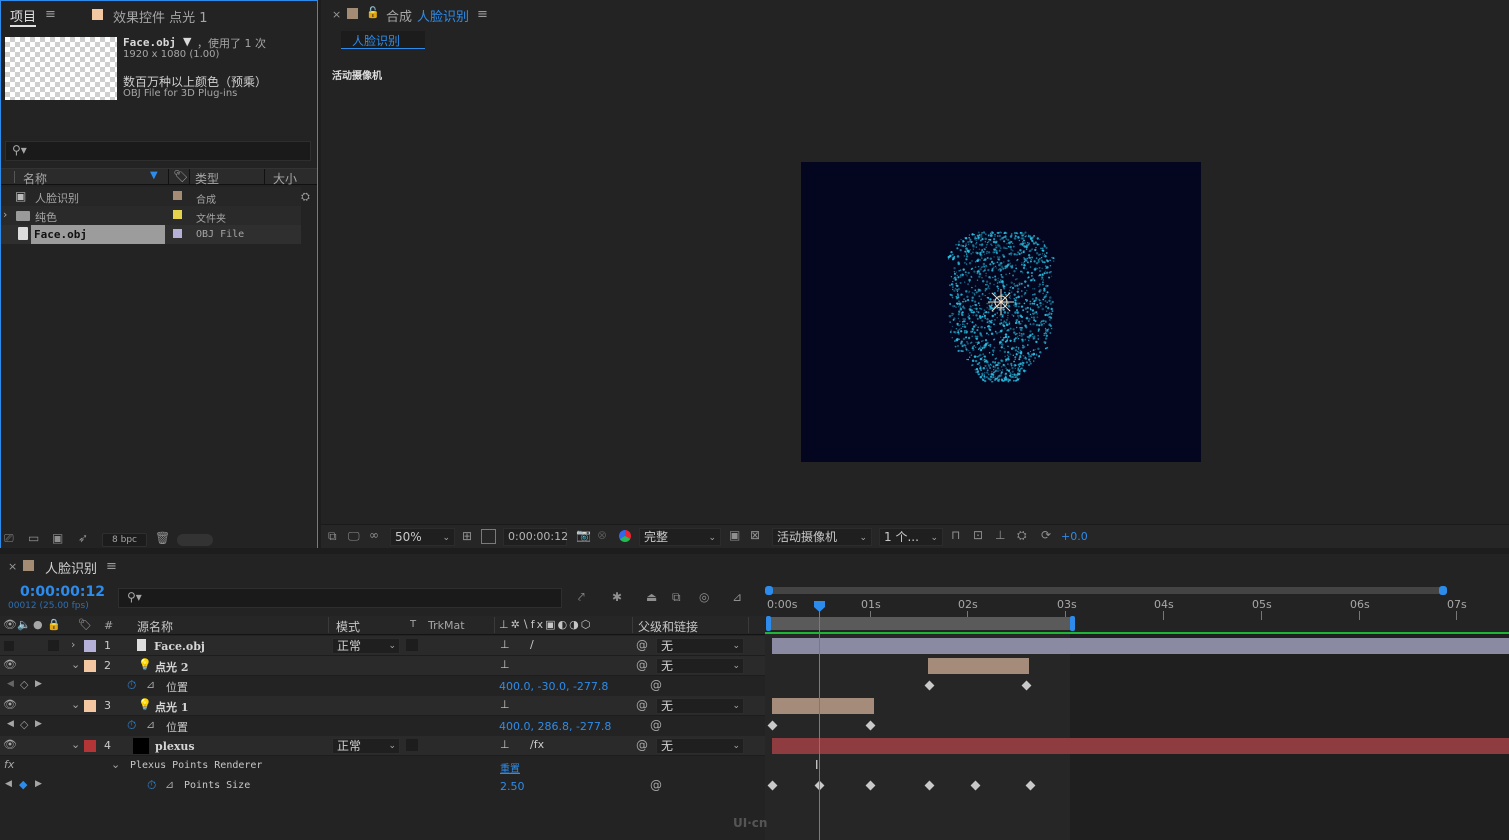 This screenshot has height=840, width=1509. Describe the element at coordinates (617, 597) in the screenshot. I see `draft-3d-icon: ✱` at that location.